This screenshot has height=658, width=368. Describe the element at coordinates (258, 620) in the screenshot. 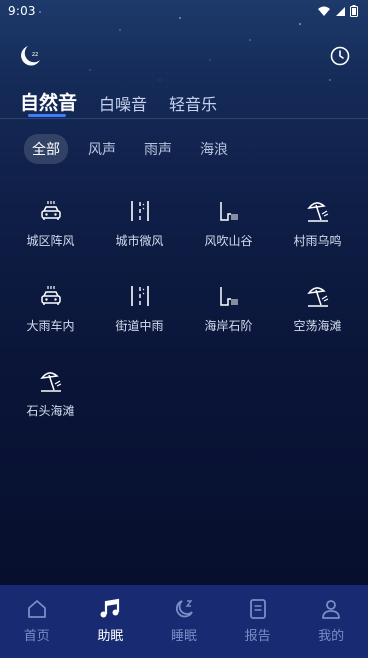

I see `nav-report: 报告` at that location.